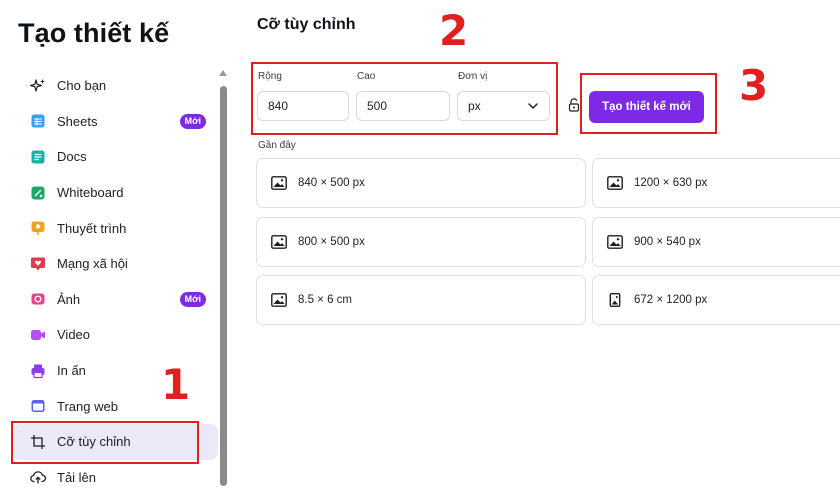  Describe the element at coordinates (38, 86) in the screenshot. I see `sparkle-icon` at that location.